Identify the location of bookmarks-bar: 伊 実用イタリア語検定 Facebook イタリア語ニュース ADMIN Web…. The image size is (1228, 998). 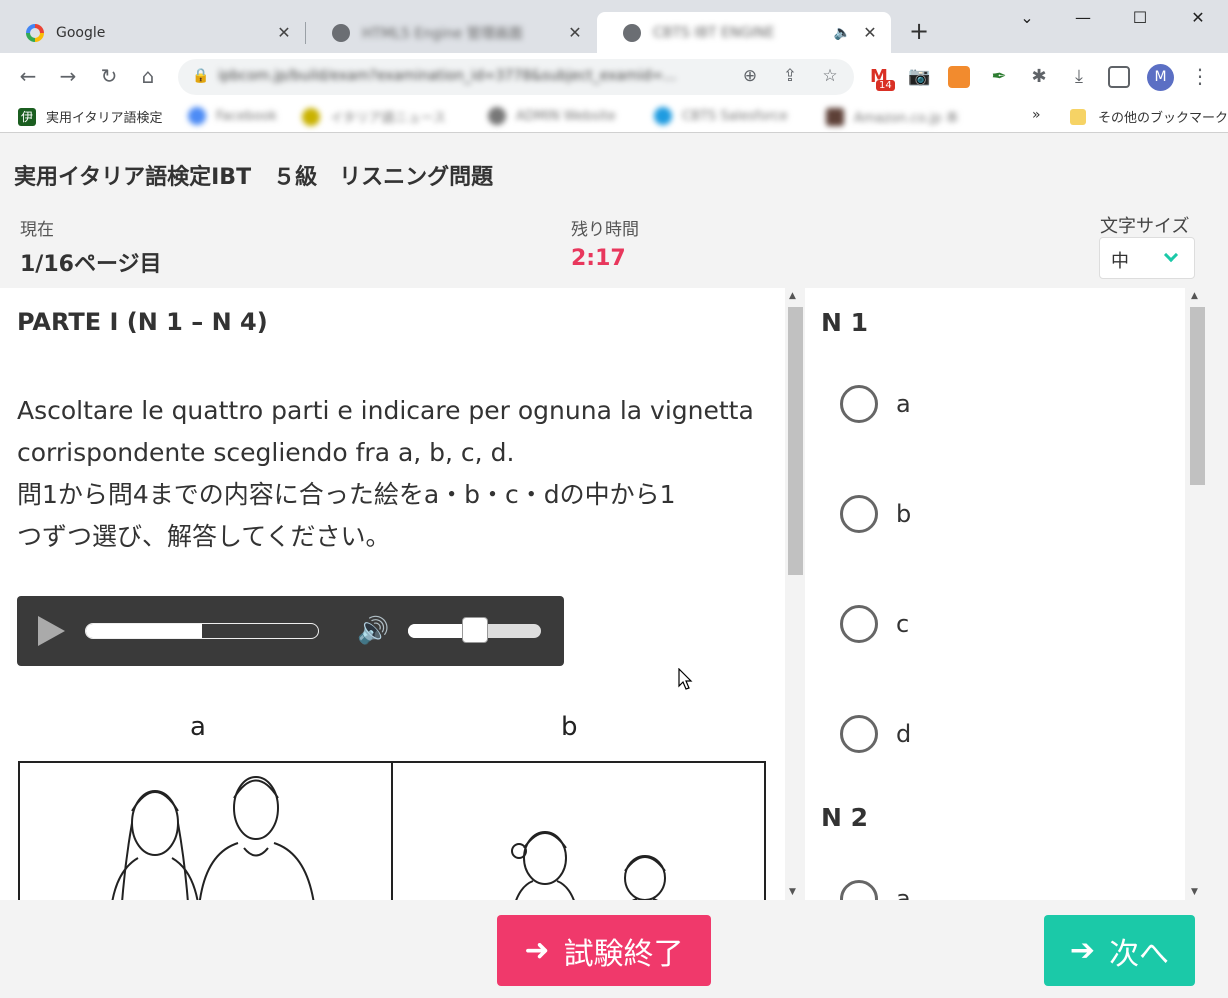
(614, 117).